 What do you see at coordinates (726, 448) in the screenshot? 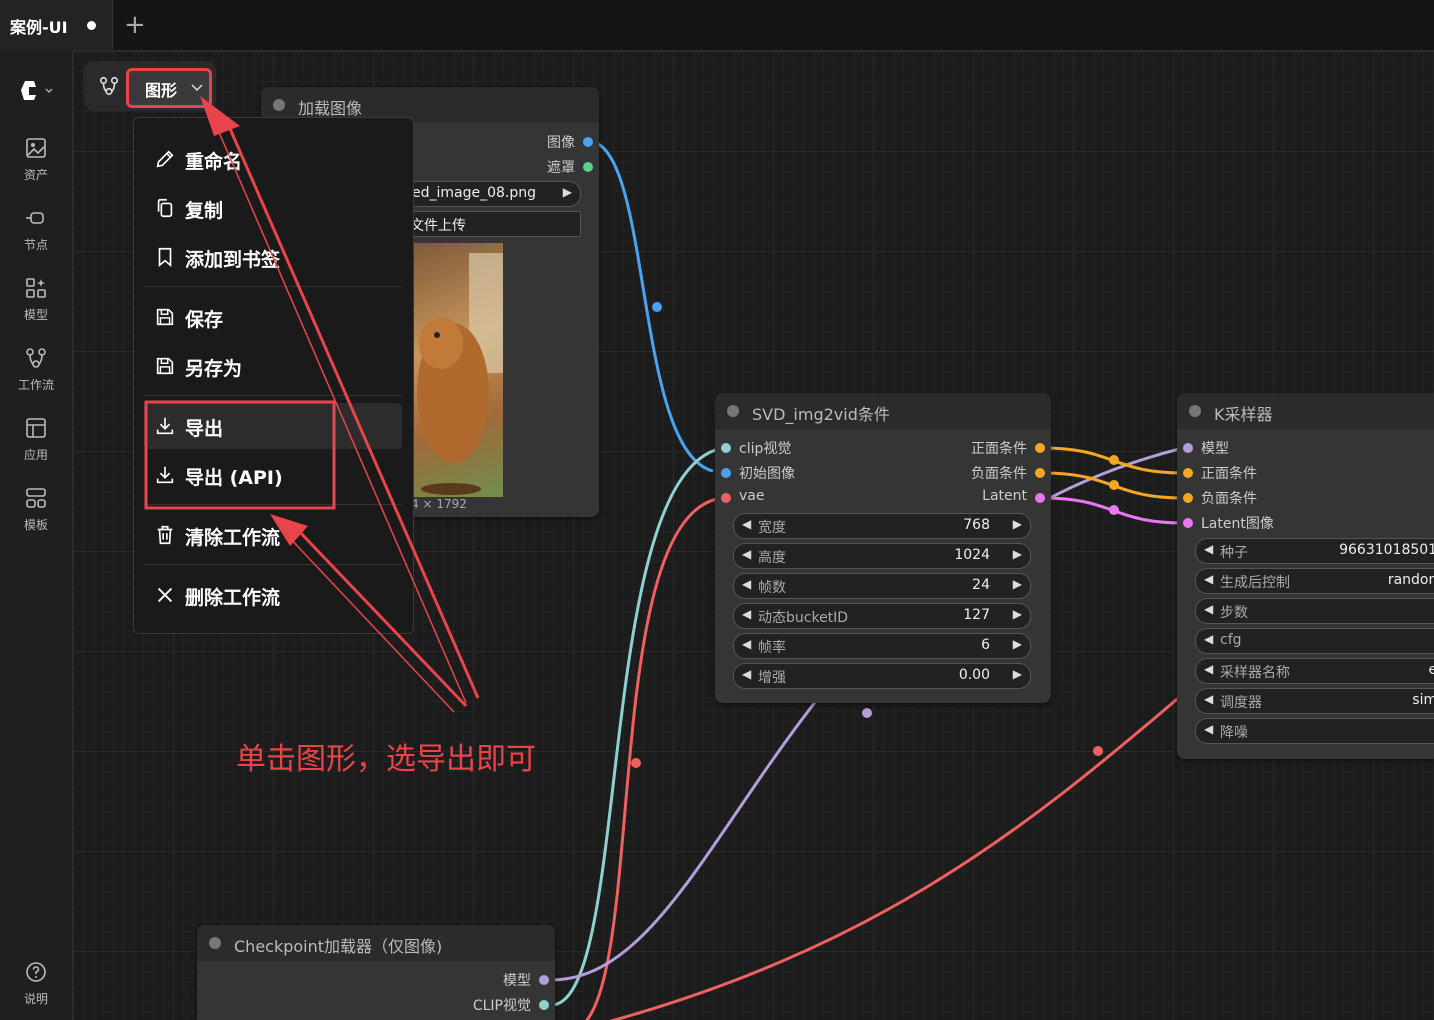
I see `input-clip-vision-port` at bounding box center [726, 448].